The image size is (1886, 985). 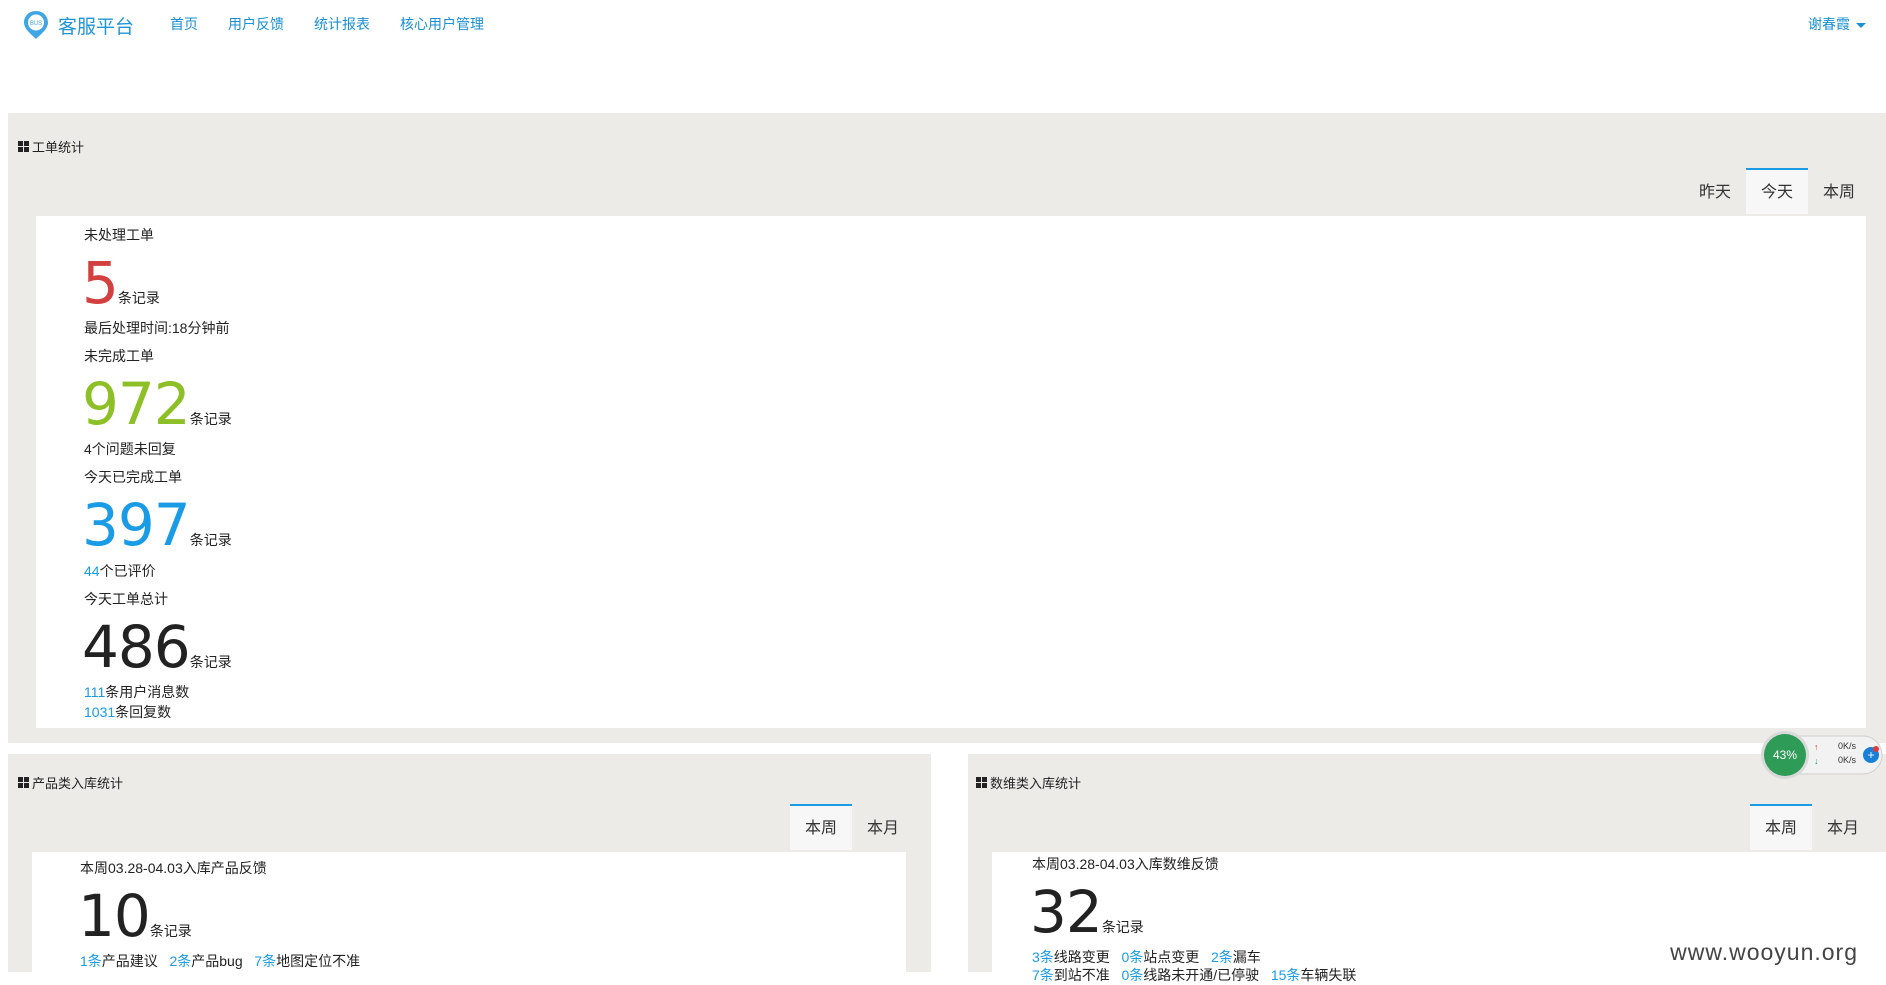 What do you see at coordinates (1146, 957) in the screenshot?
I see `breakdown-row: 3条线路变更 0条站点变更 2条漏车` at bounding box center [1146, 957].